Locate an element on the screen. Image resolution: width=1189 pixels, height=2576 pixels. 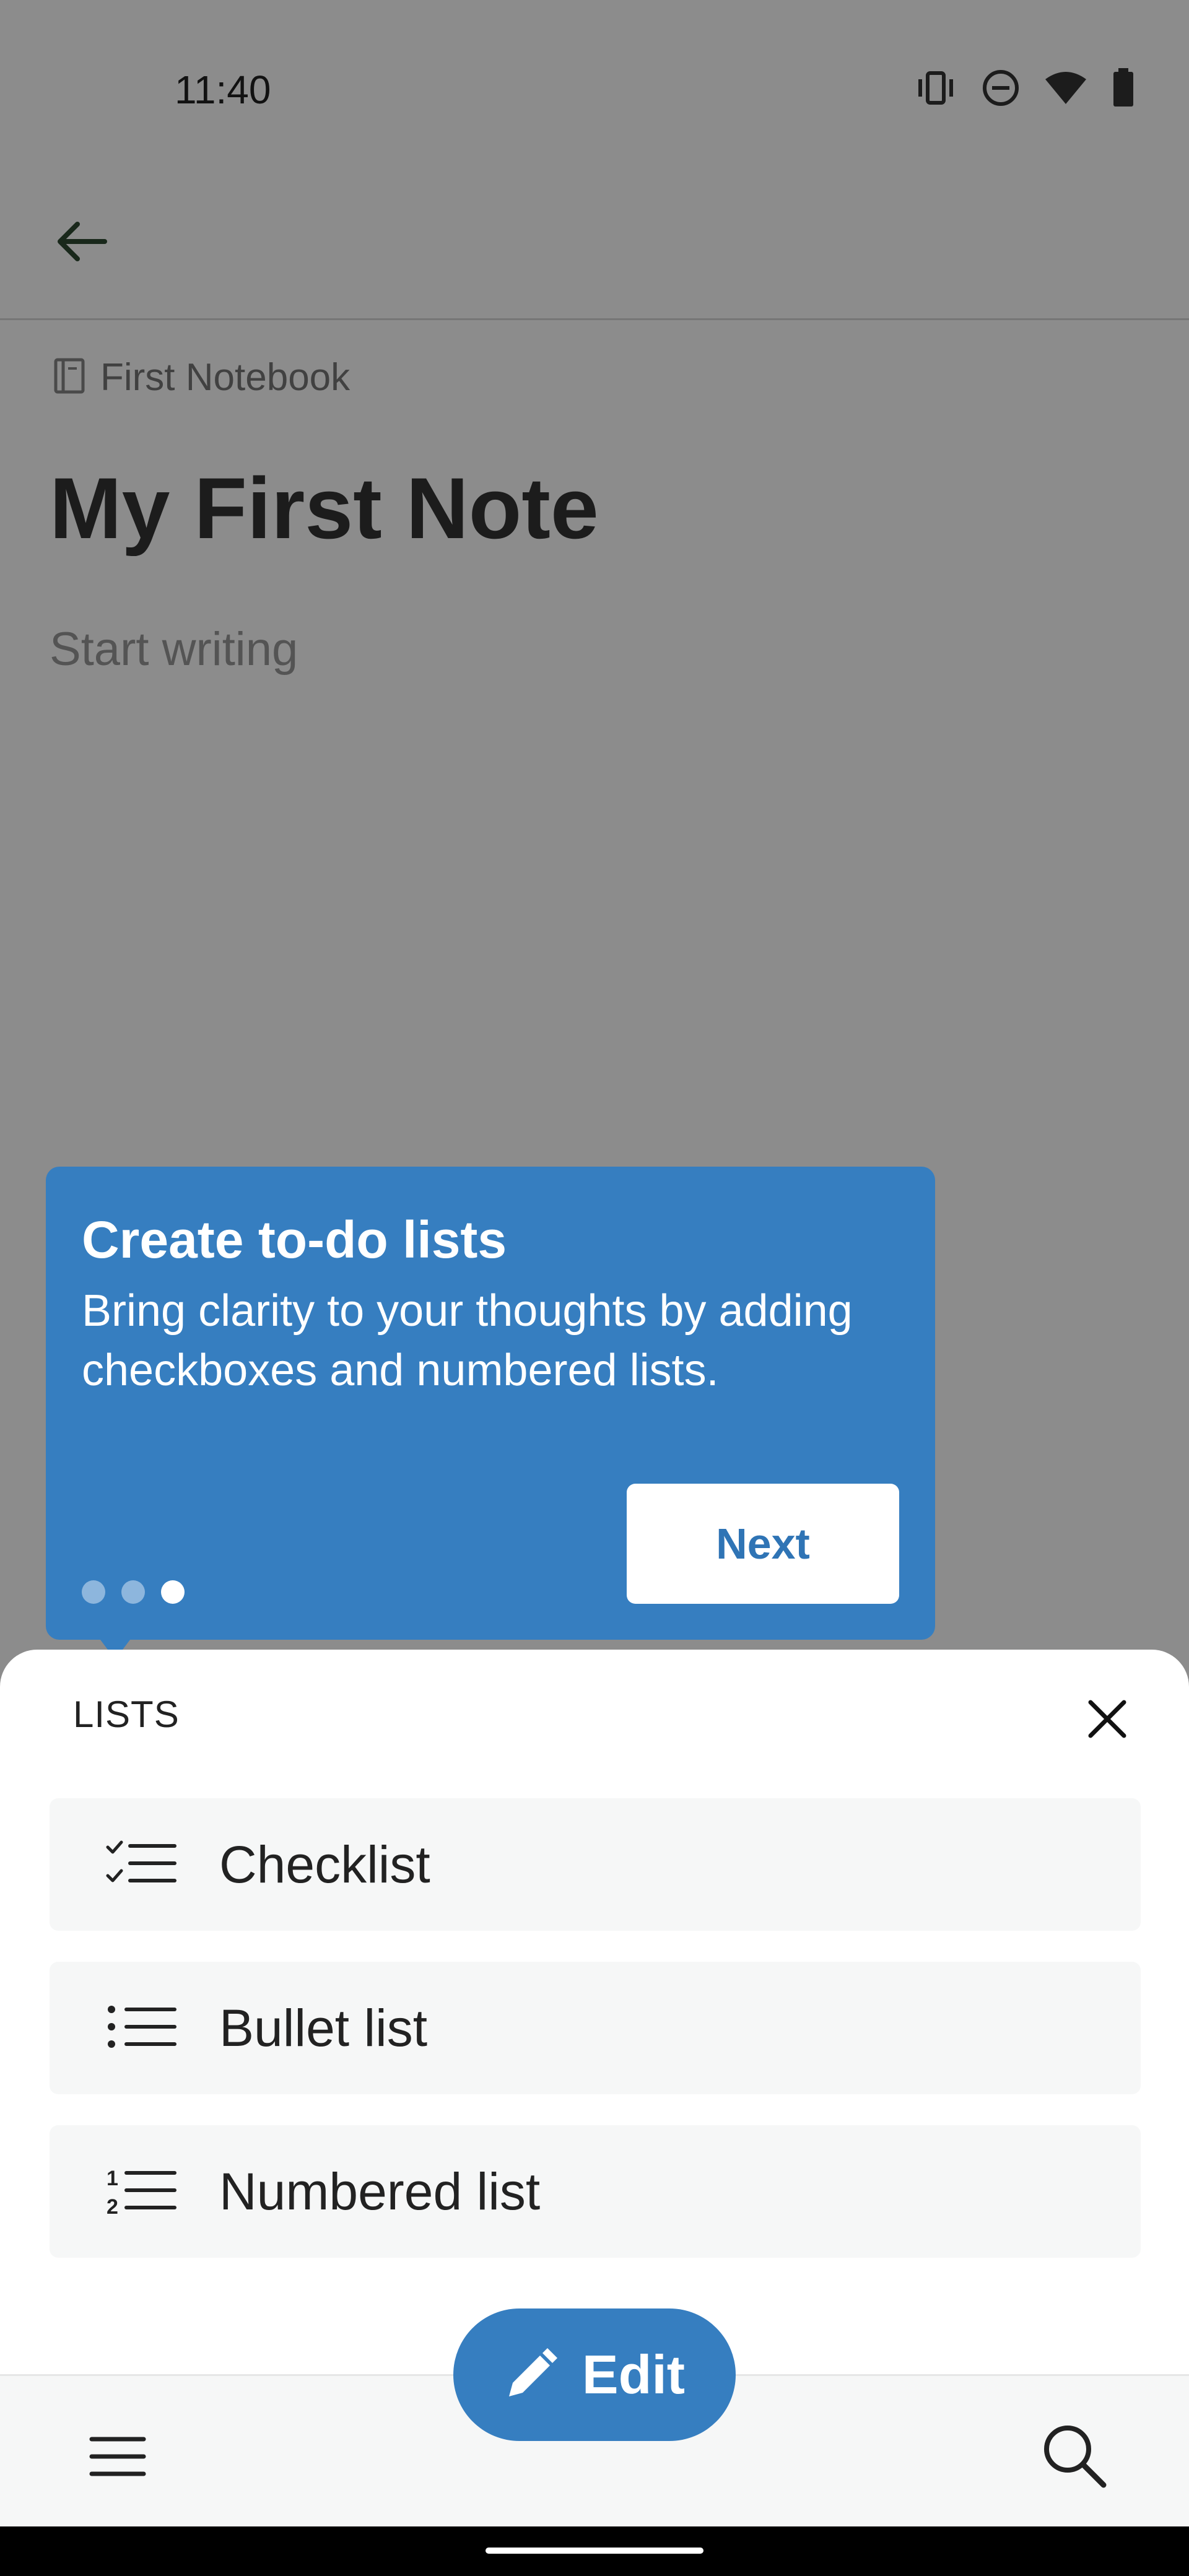
option-label: Numbered list is located at coordinates (380, 2191).